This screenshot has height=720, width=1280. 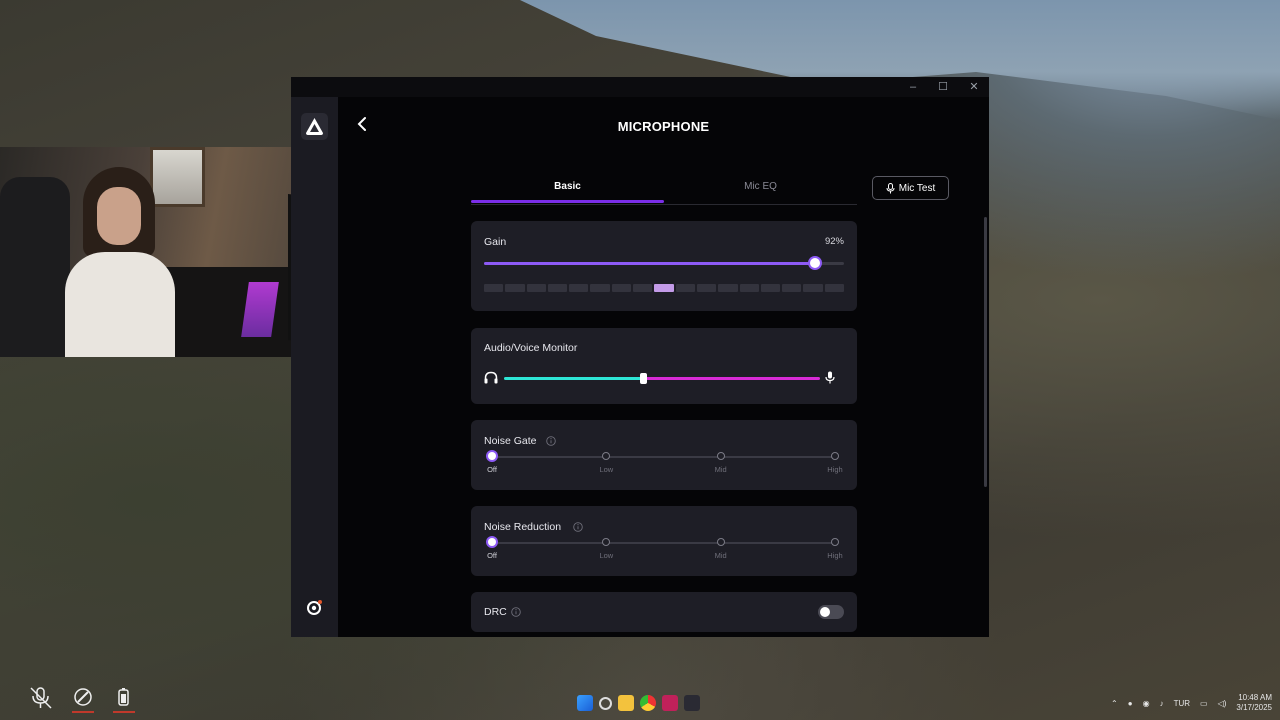 I want to click on noise-gate-selector: Off Low Mid High, so click(x=665, y=464).